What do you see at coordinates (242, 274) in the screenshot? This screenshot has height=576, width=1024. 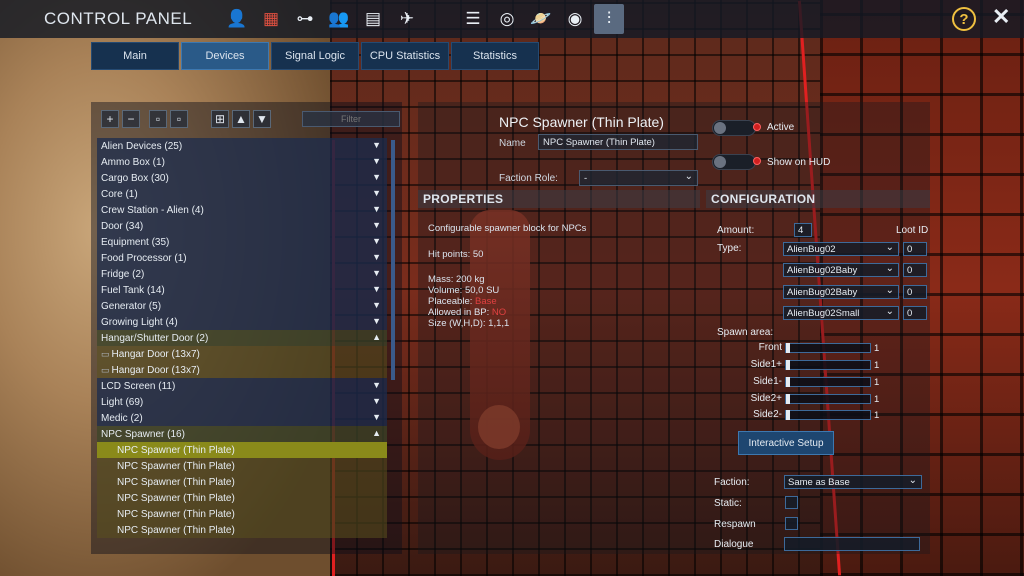 I see `device-group-row: Fridge (2) ▼` at bounding box center [242, 274].